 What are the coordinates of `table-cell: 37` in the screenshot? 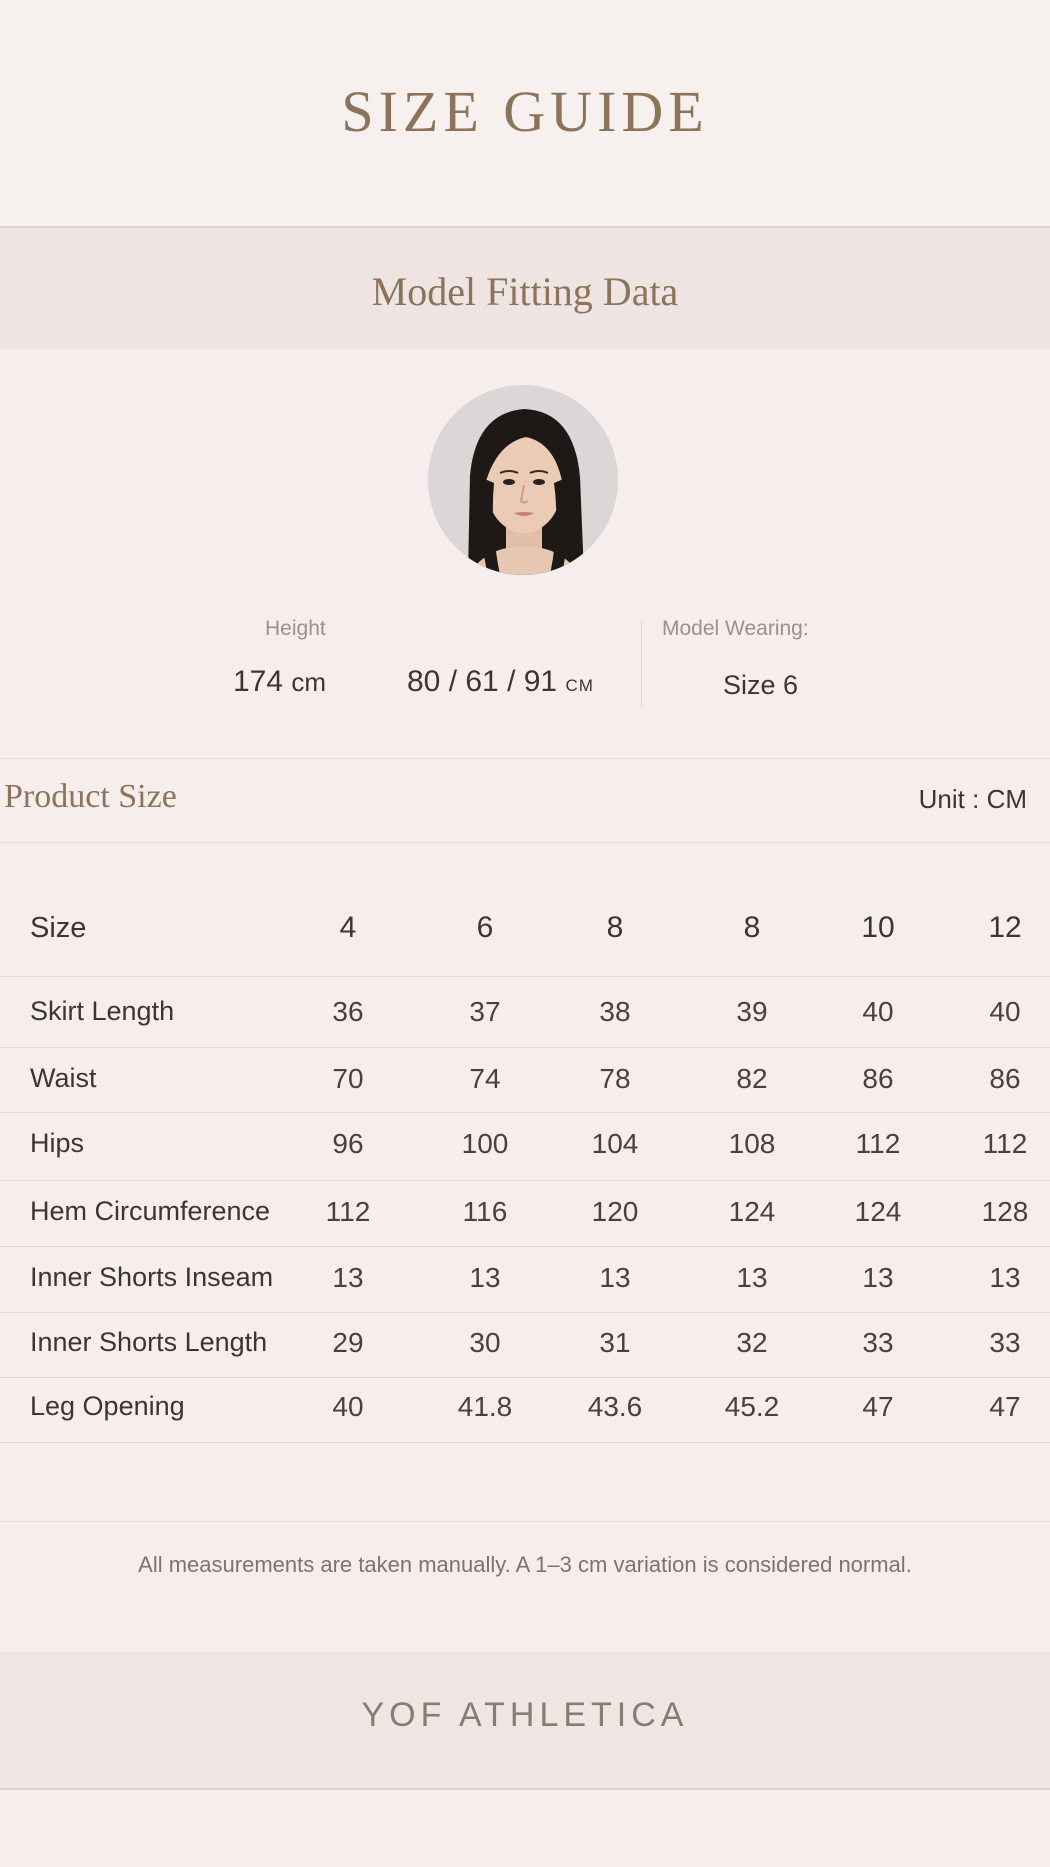 It's located at (485, 1011).